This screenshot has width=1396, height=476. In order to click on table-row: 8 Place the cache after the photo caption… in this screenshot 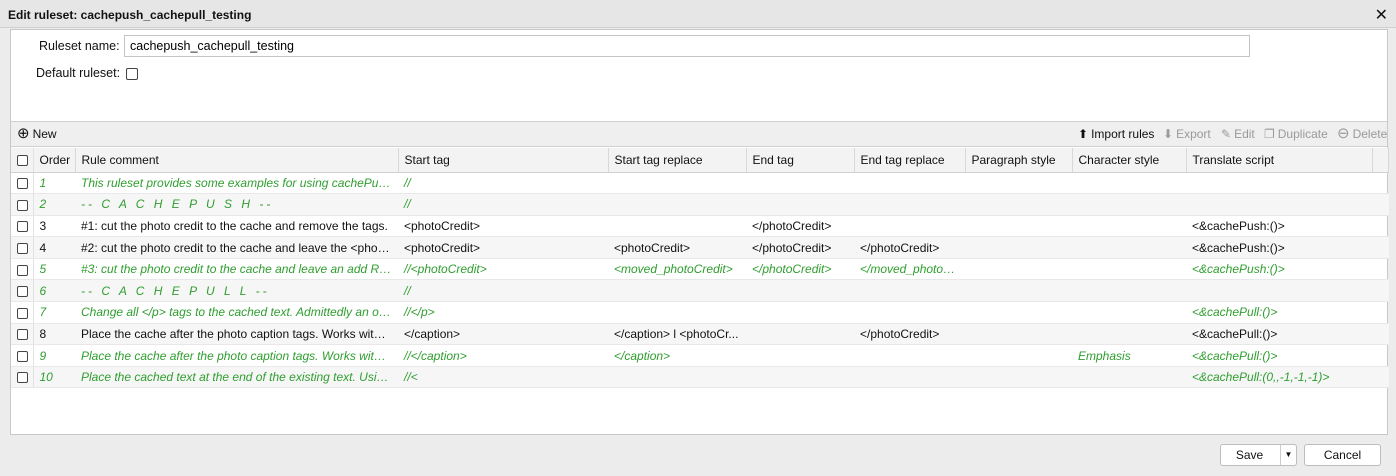, I will do `click(700, 334)`.